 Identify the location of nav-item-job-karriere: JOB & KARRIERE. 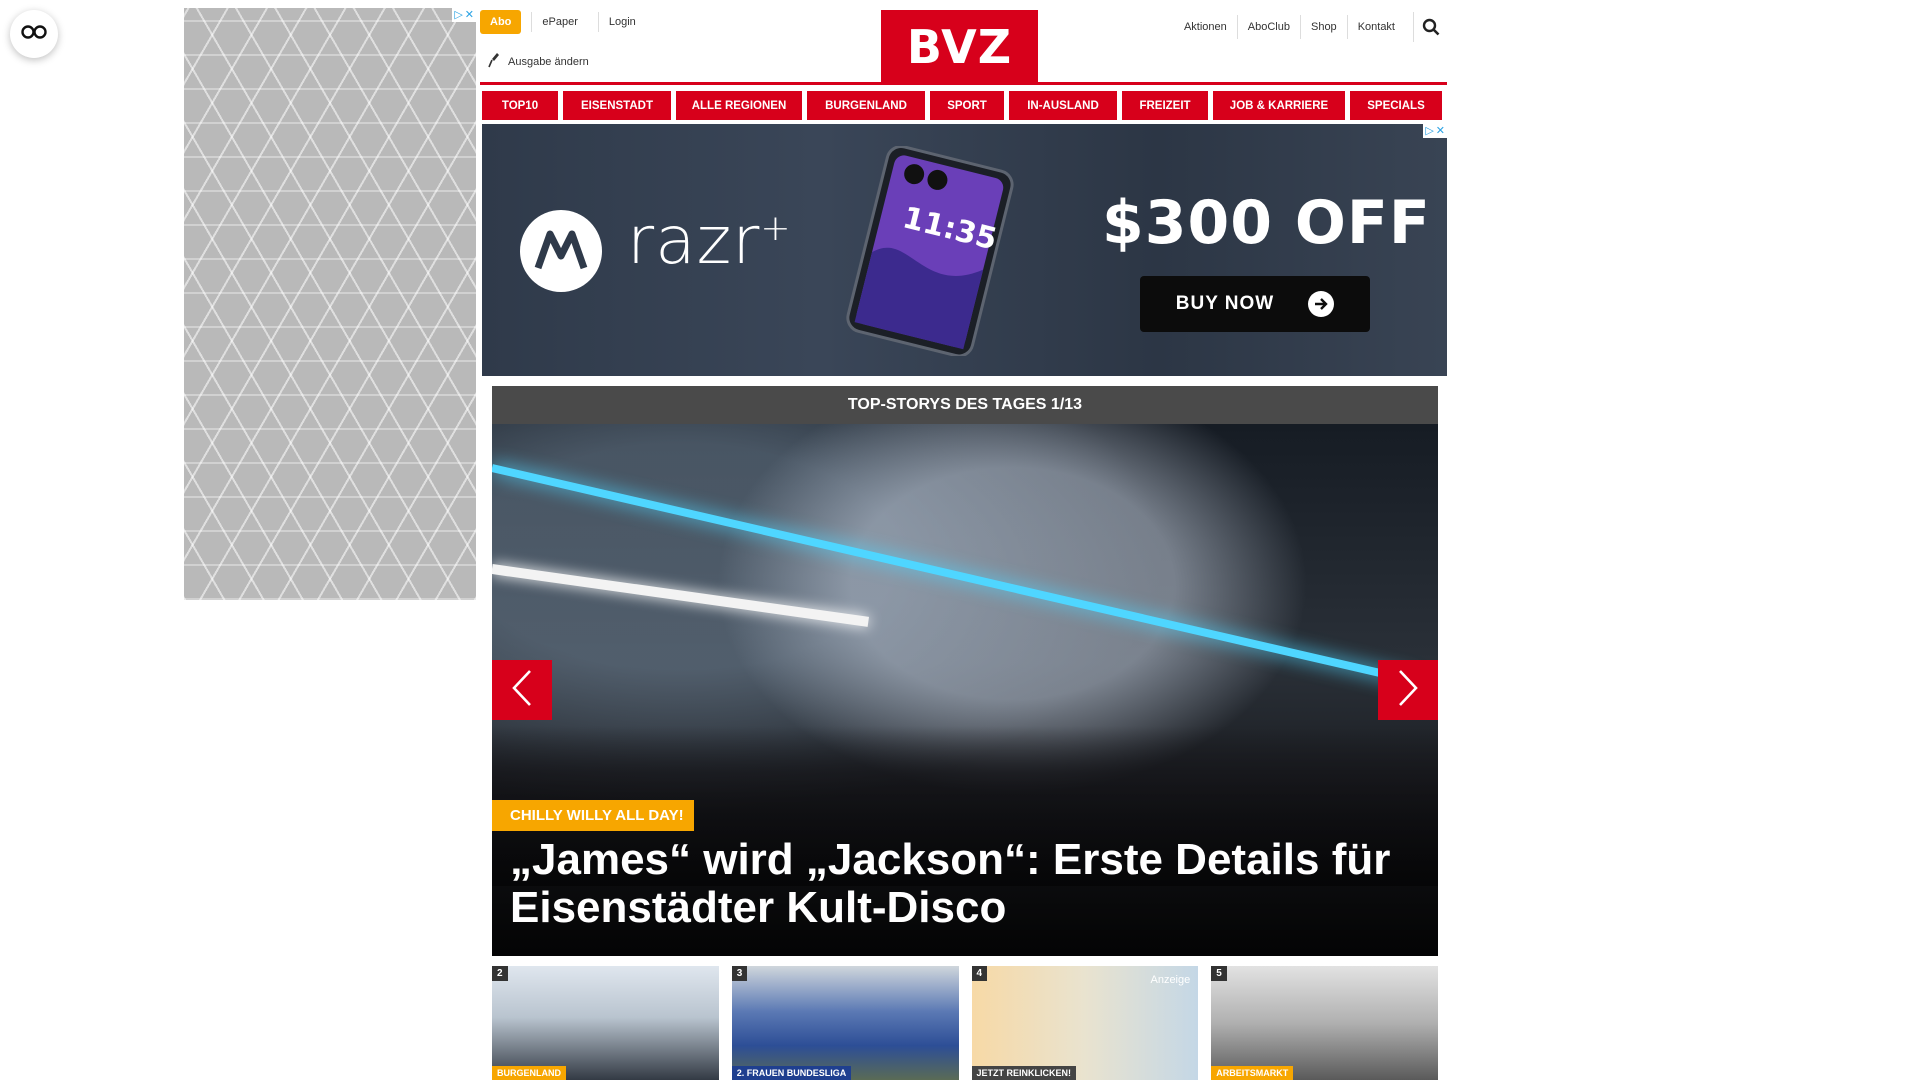
(1279, 105).